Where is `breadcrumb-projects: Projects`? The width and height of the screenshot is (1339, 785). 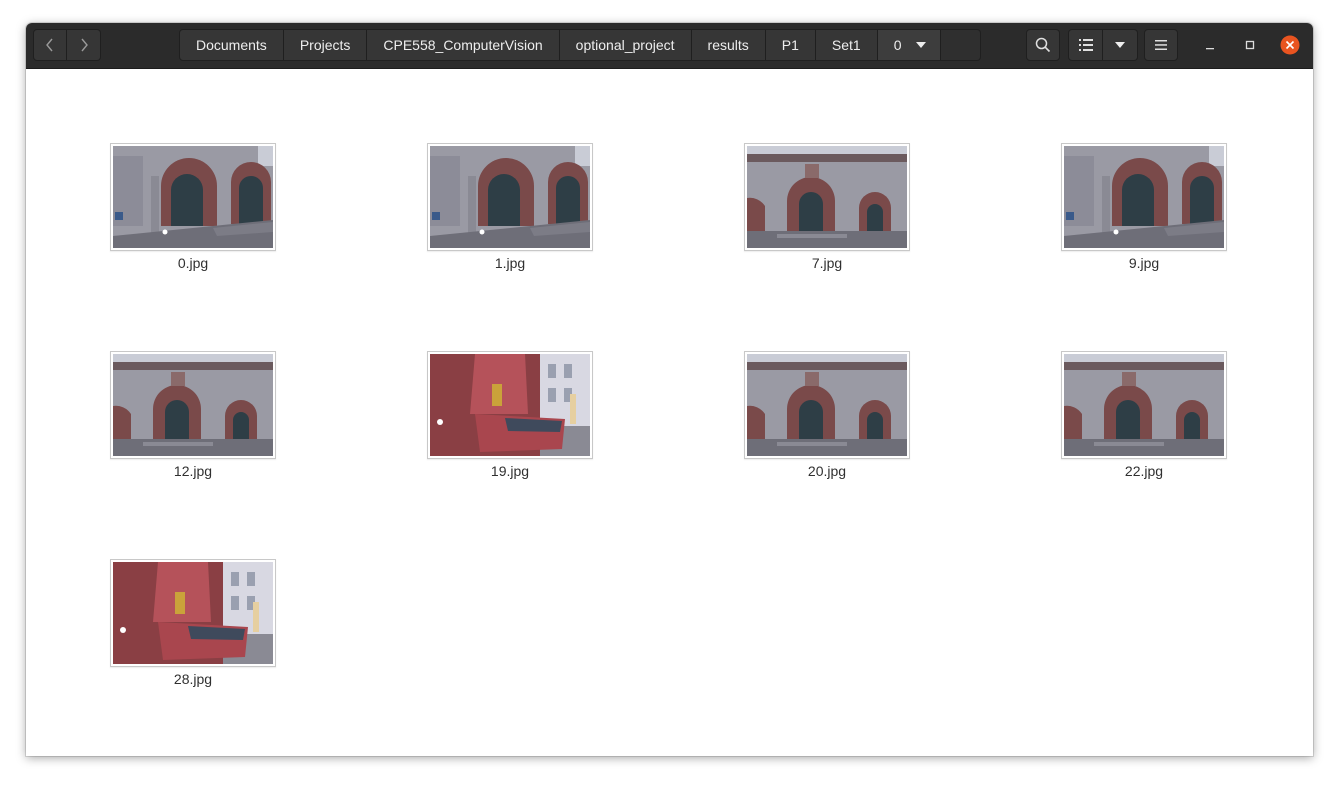 breadcrumb-projects: Projects is located at coordinates (325, 45).